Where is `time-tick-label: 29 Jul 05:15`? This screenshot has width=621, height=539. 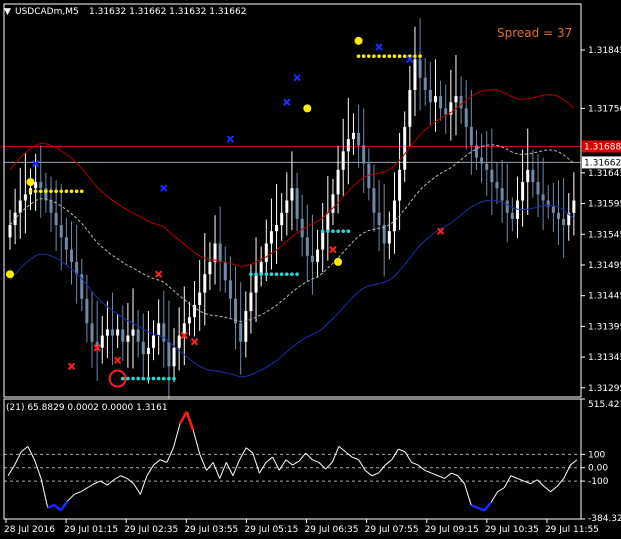
time-tick-label: 29 Jul 05:15 is located at coordinates (271, 530).